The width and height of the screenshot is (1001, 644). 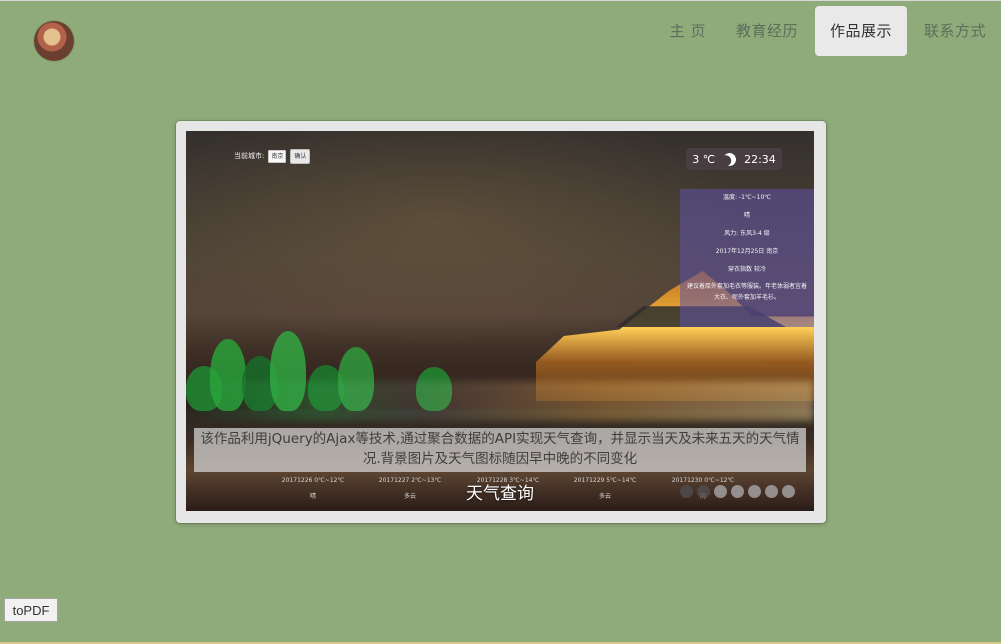 What do you see at coordinates (704, 159) in the screenshot?
I see `temperature-value: 3 ℃` at bounding box center [704, 159].